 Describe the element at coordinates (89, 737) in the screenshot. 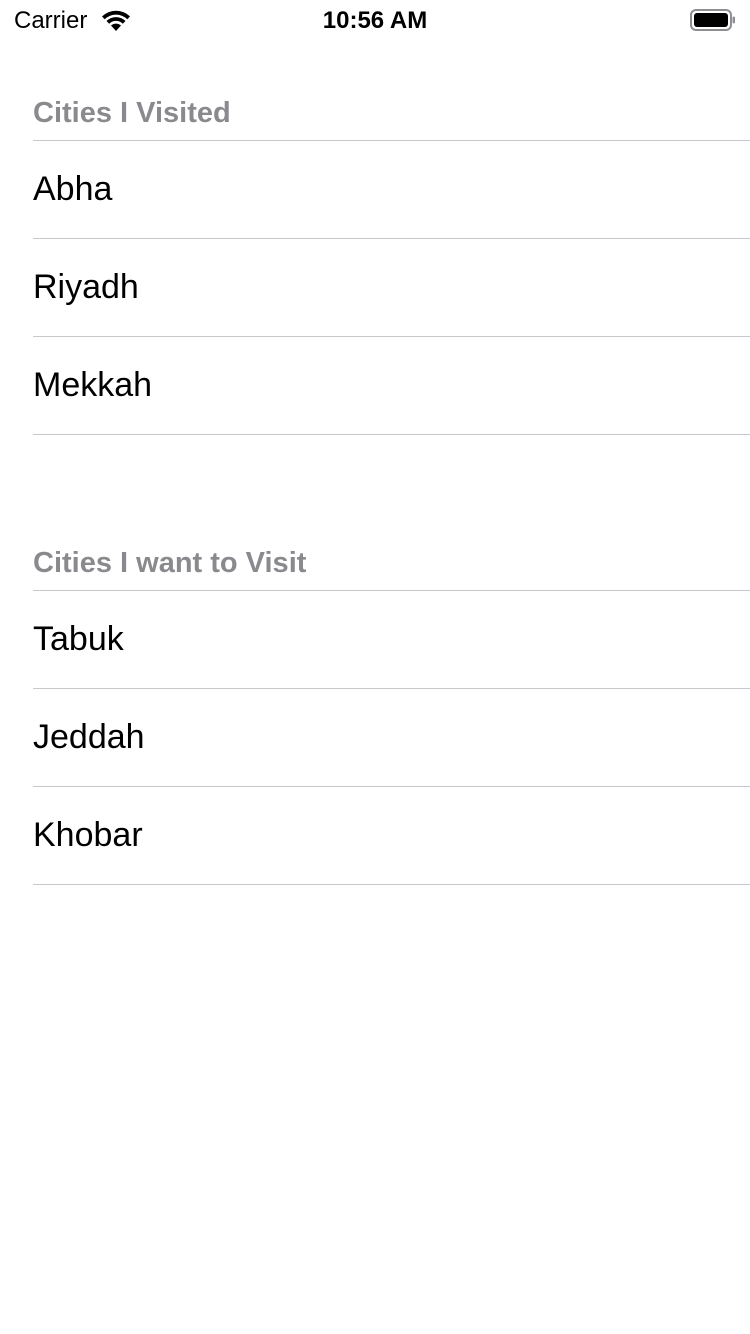

I see `list-item-label: Jeddah` at that location.